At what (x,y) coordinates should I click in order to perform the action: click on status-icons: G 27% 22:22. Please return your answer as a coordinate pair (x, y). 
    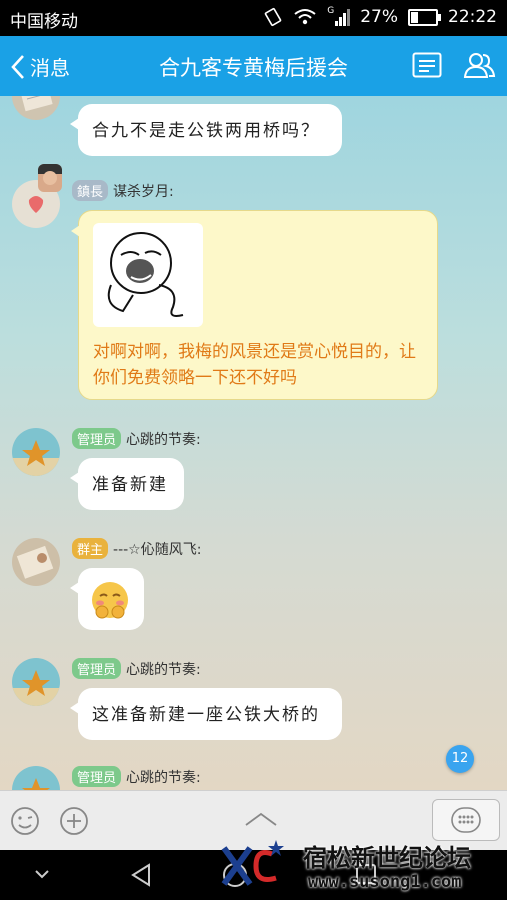
    Looking at the image, I should click on (380, 16).